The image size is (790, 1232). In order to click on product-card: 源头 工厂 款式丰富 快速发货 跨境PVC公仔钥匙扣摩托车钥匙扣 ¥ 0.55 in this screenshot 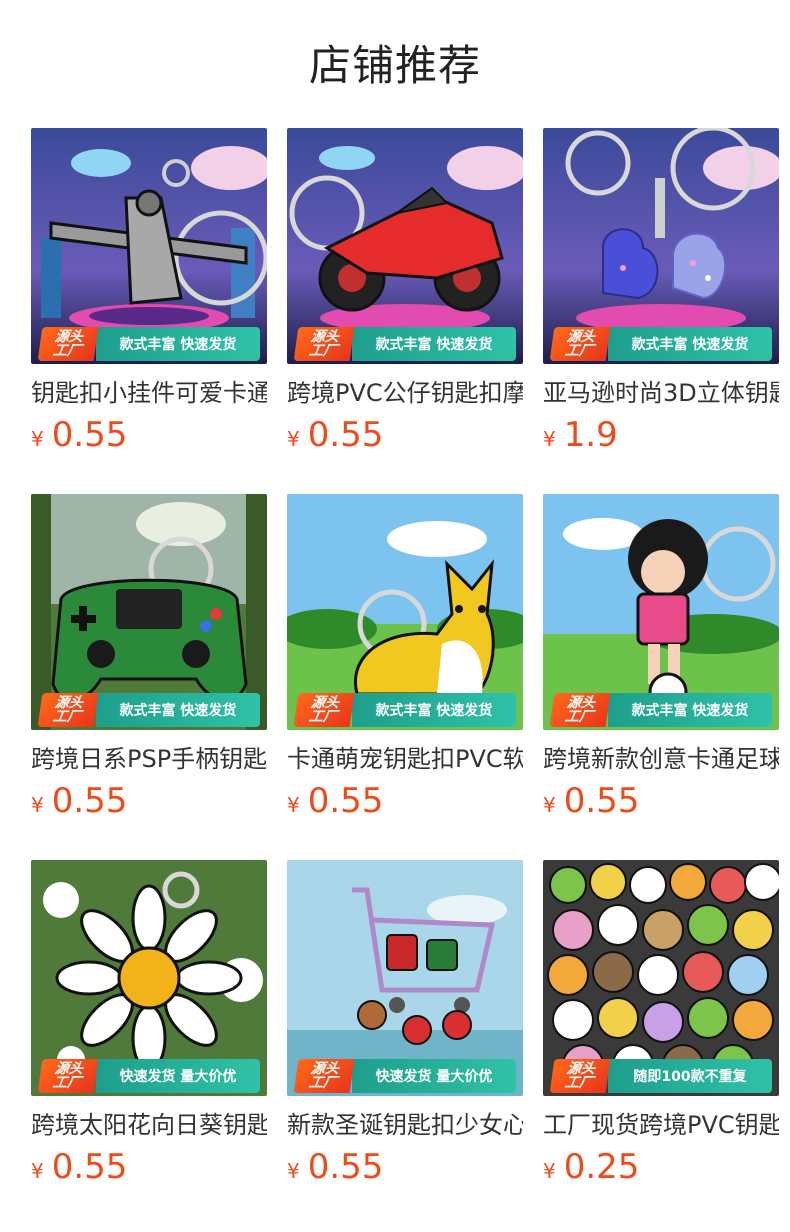, I will do `click(405, 291)`.